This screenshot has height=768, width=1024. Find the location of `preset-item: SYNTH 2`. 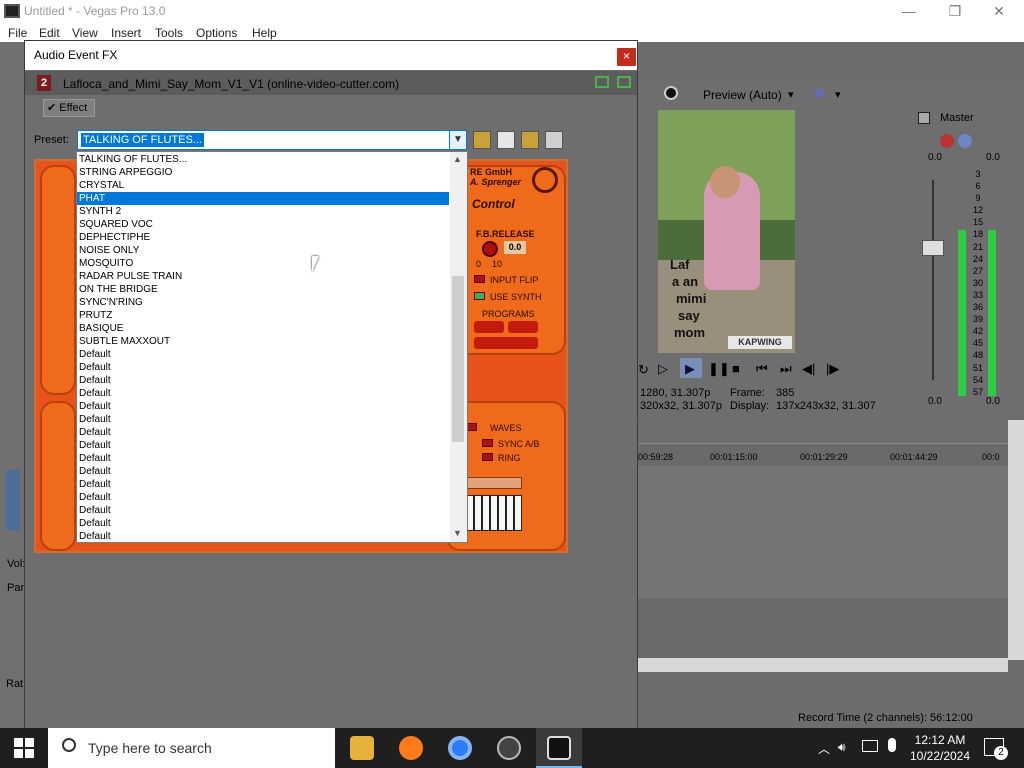

preset-item: SYNTH 2 is located at coordinates (263, 211).